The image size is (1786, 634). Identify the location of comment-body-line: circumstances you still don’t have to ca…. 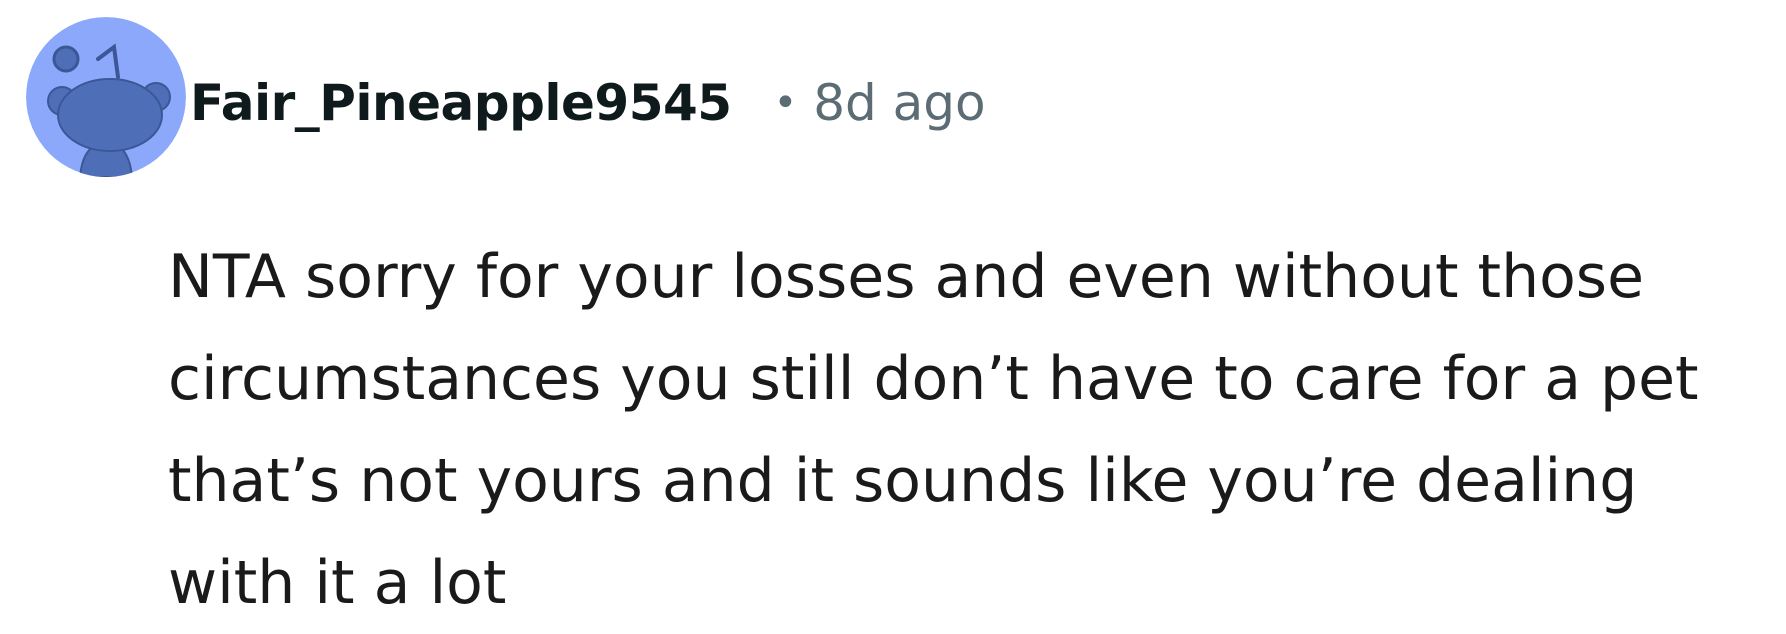
(933, 379).